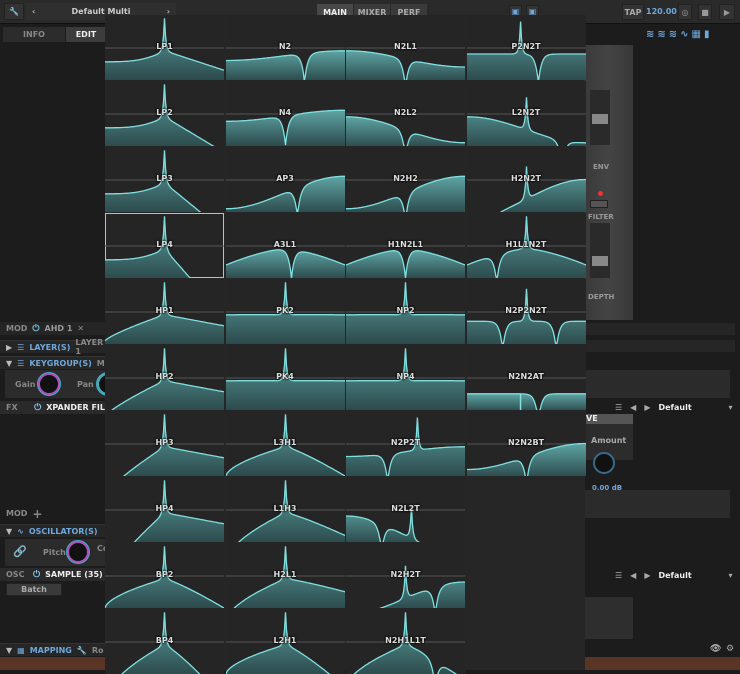  I want to click on filter-type-h1l1n2t: H1L1N2T, so click(526, 245).